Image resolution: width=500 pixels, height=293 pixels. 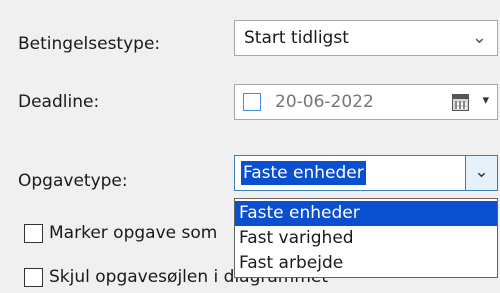 I want to click on option-fast-varighed: Fast varighed, so click(x=366, y=238).